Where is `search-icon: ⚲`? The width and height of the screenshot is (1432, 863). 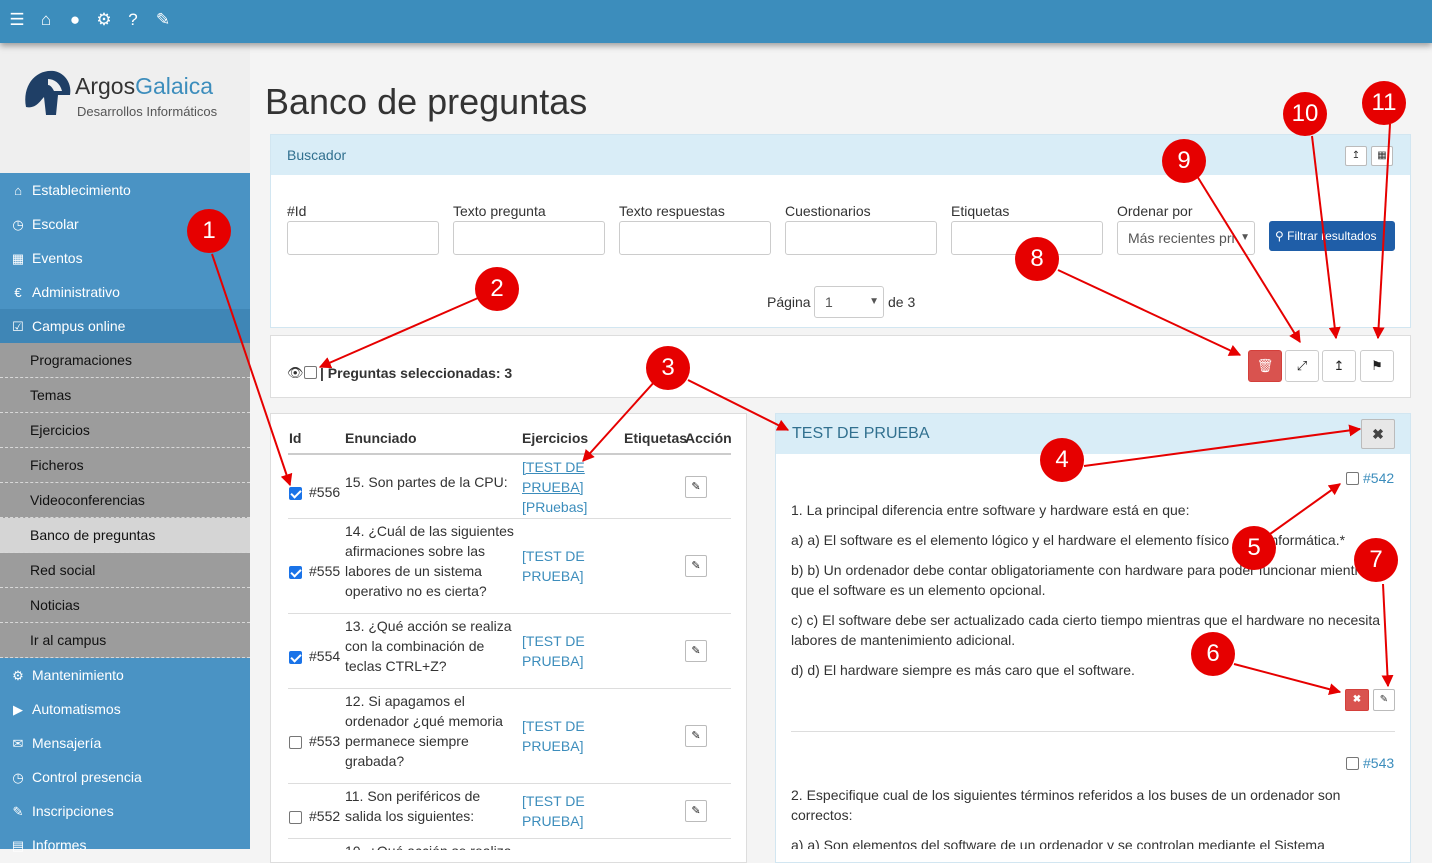 search-icon: ⚲ is located at coordinates (1279, 236).